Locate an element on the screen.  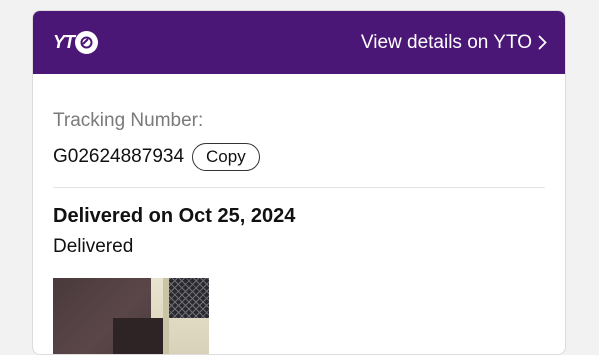
tracking-number-row: G02624887934 Copy is located at coordinates (299, 157).